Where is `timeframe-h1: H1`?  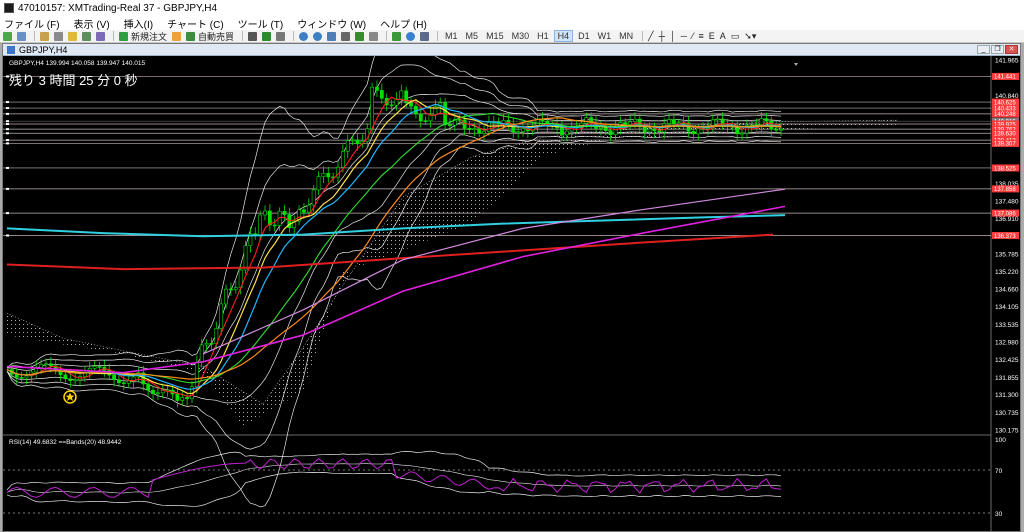
timeframe-h1: H1 is located at coordinates (543, 36).